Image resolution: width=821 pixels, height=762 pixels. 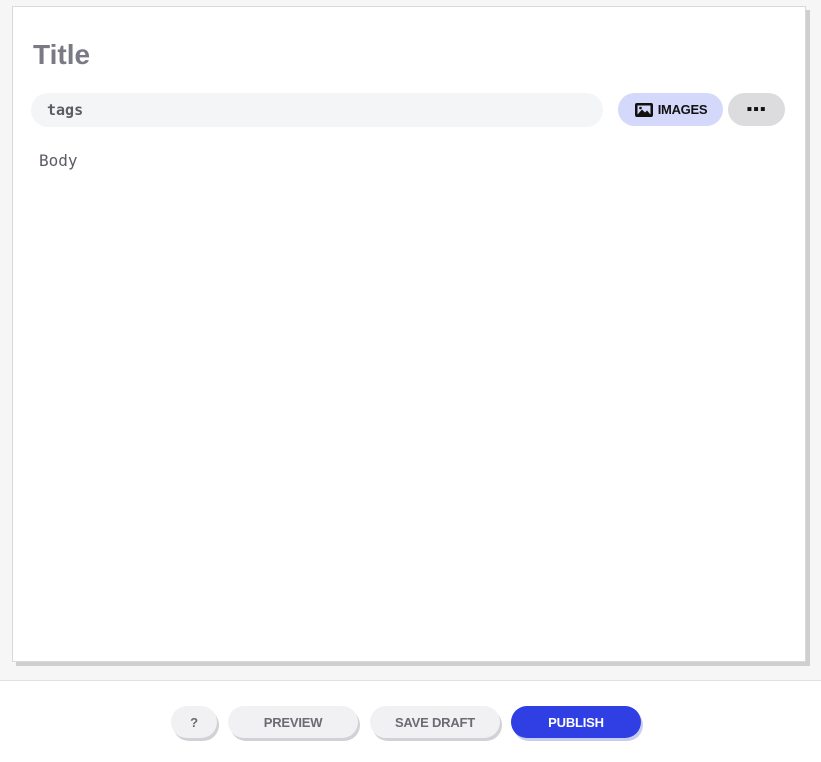 I want to click on image-icon, so click(x=644, y=110).